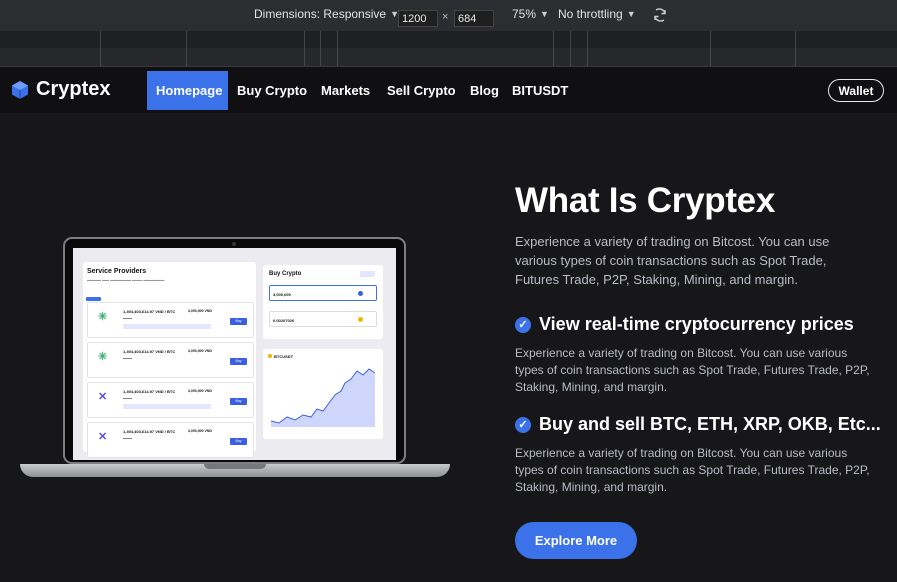  Describe the element at coordinates (345, 90) in the screenshot. I see `nav-link-markets: Markets` at that location.